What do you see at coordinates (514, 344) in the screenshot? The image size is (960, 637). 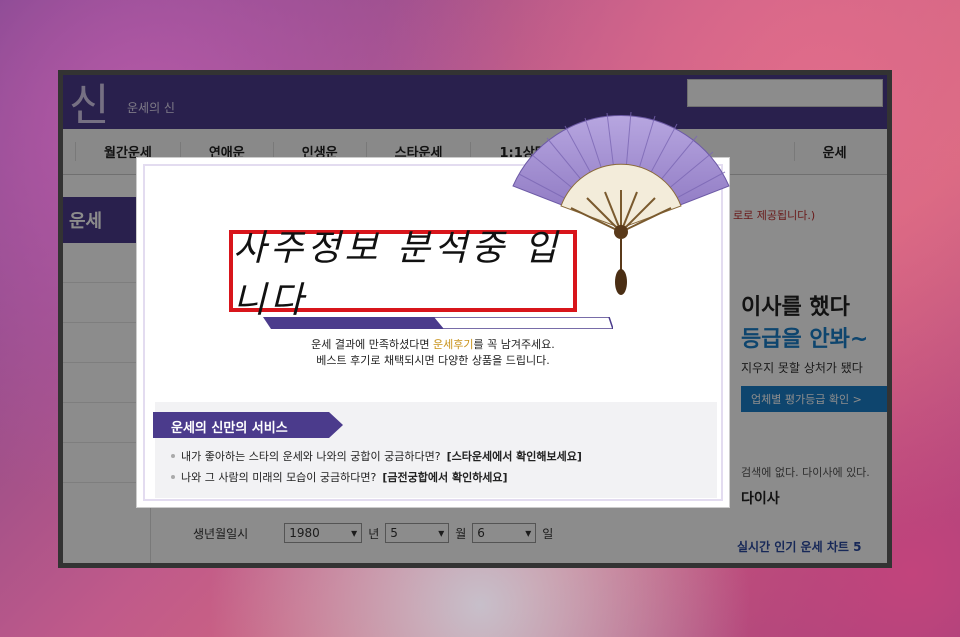 I see `review-message-after: 를 꼭 남겨주세요.` at bounding box center [514, 344].